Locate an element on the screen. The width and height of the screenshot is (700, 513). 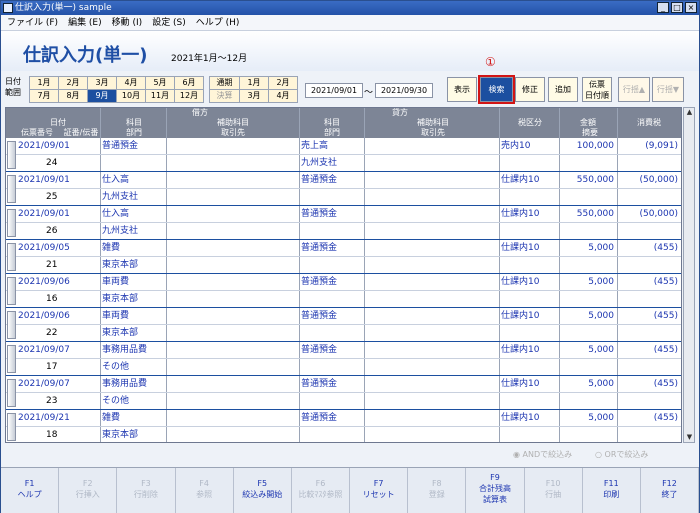
quarter-2: 2月 is located at coordinates (283, 83).